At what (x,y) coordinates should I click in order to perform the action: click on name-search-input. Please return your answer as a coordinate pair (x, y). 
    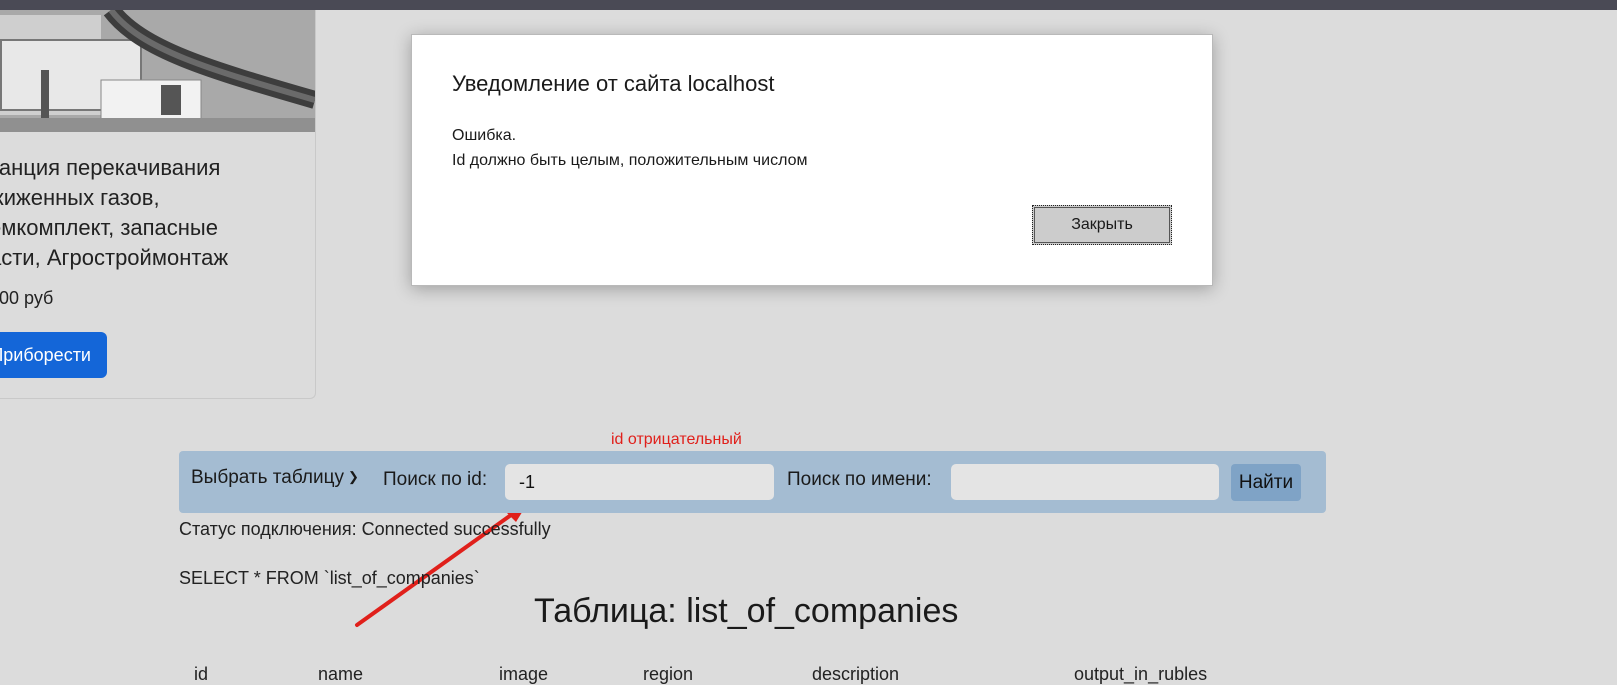
    Looking at the image, I should click on (1085, 482).